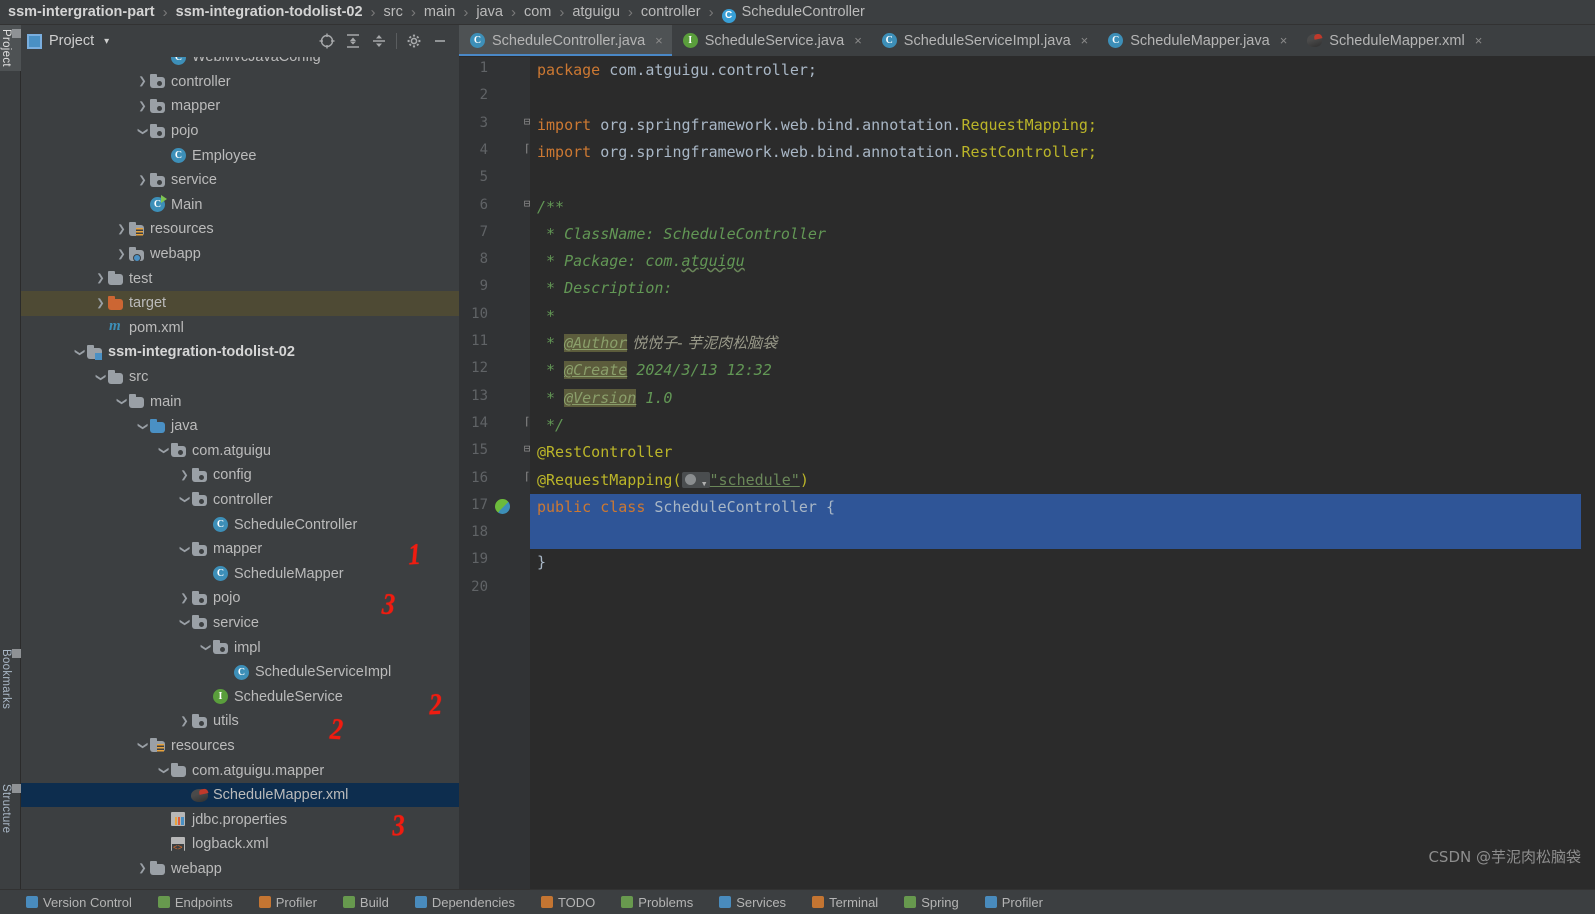  Describe the element at coordinates (240, 770) in the screenshot. I see `tree-node-com-atguigu-mapper: ❯ com.atguigu.mapper` at that location.